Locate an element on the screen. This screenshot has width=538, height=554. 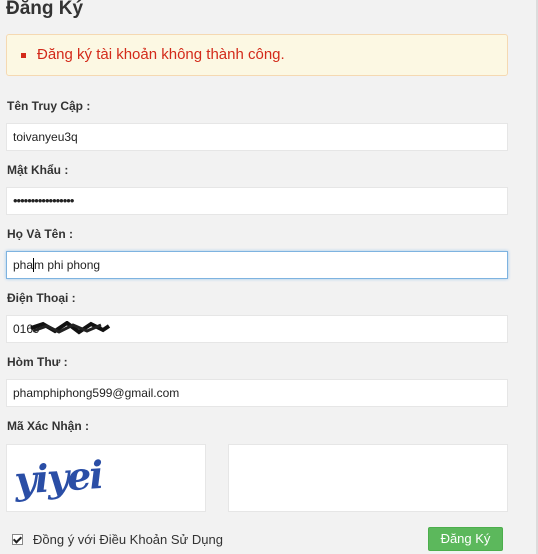
username-label: Tên Truy Cập : is located at coordinates (49, 106).